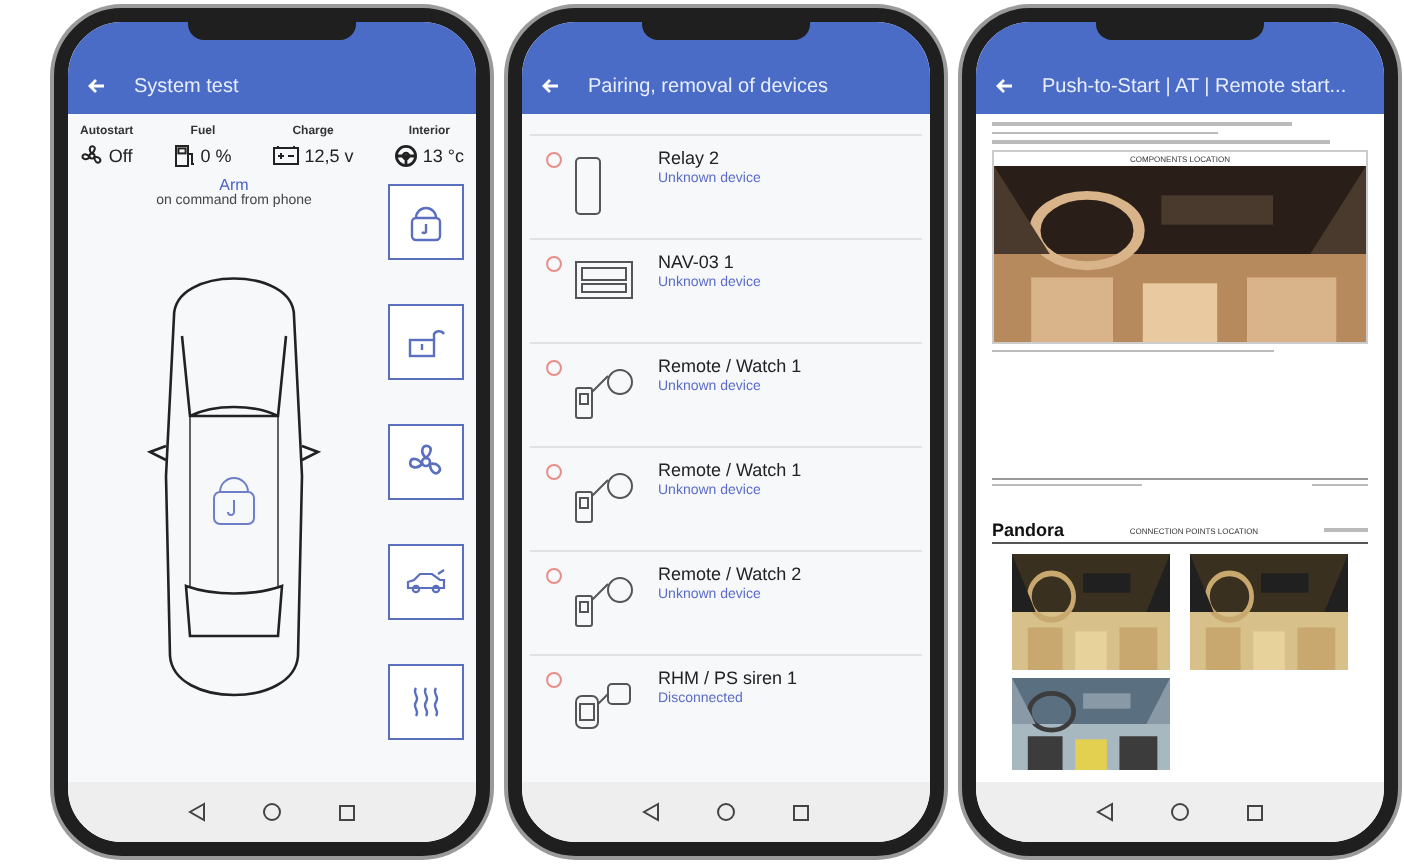 The image size is (1404, 864). Describe the element at coordinates (329, 155) in the screenshot. I see `stat-value: 12,5 v` at that location.